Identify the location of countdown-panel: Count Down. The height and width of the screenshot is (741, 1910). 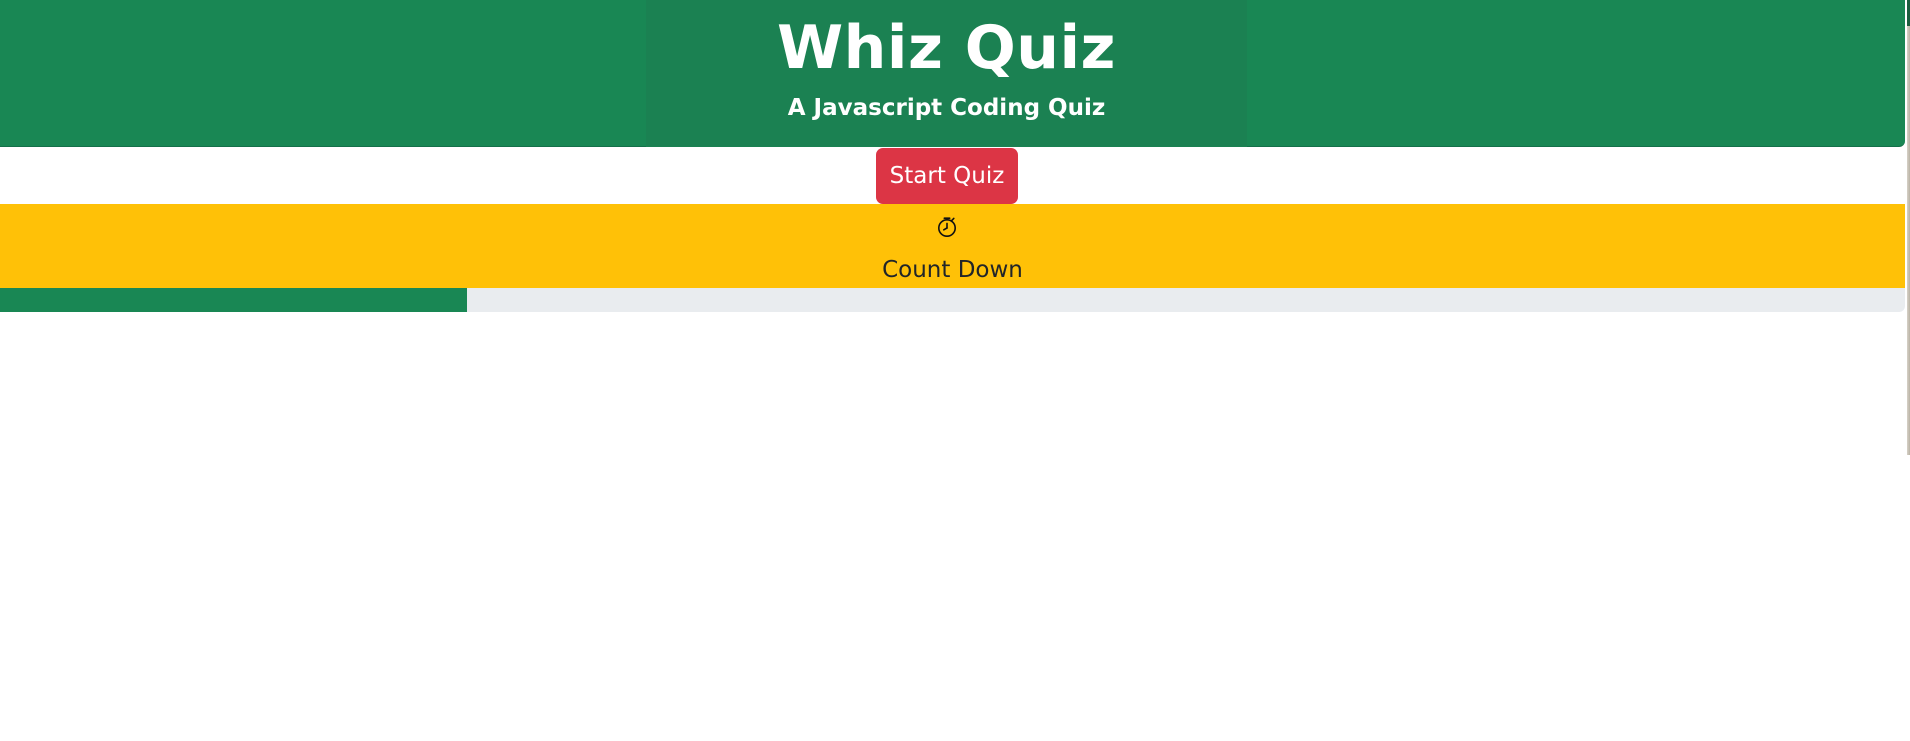
(952, 246).